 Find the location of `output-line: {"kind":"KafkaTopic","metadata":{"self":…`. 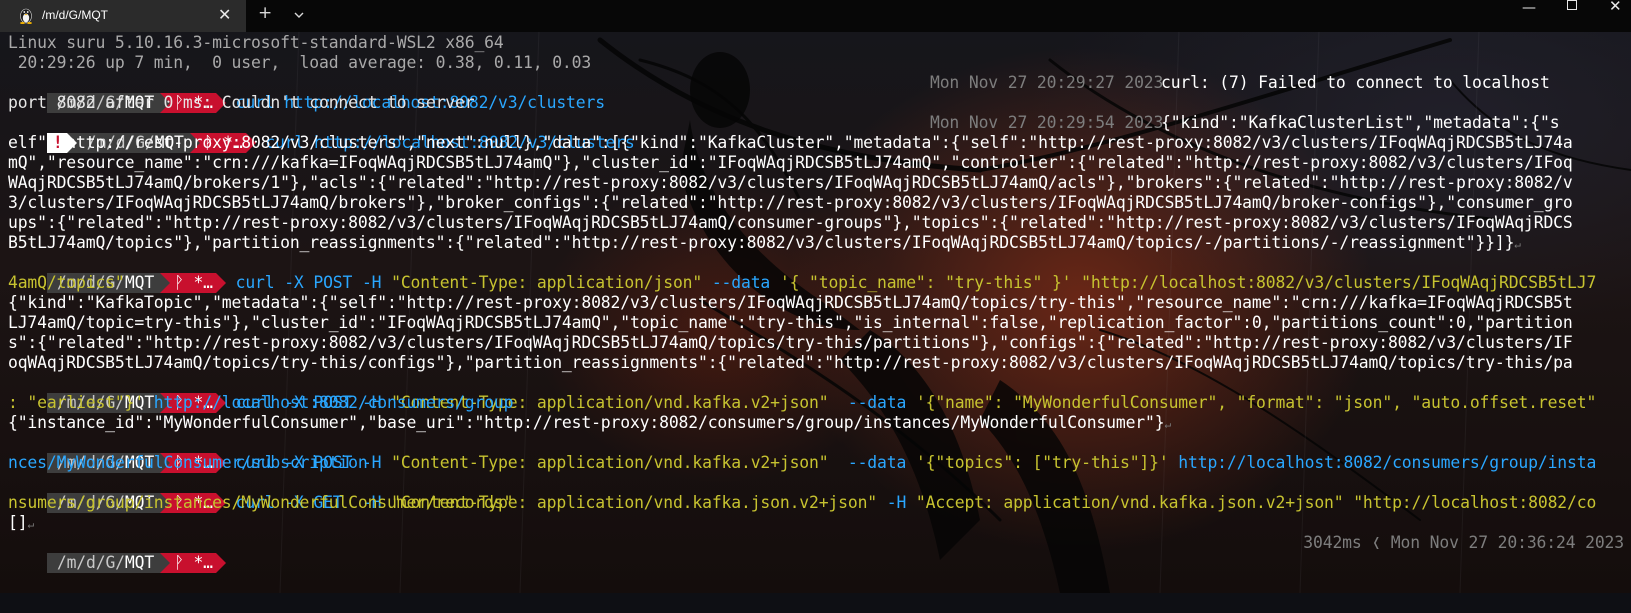

output-line: {"kind":"KafkaTopic","metadata":{"self":… is located at coordinates (790, 302).